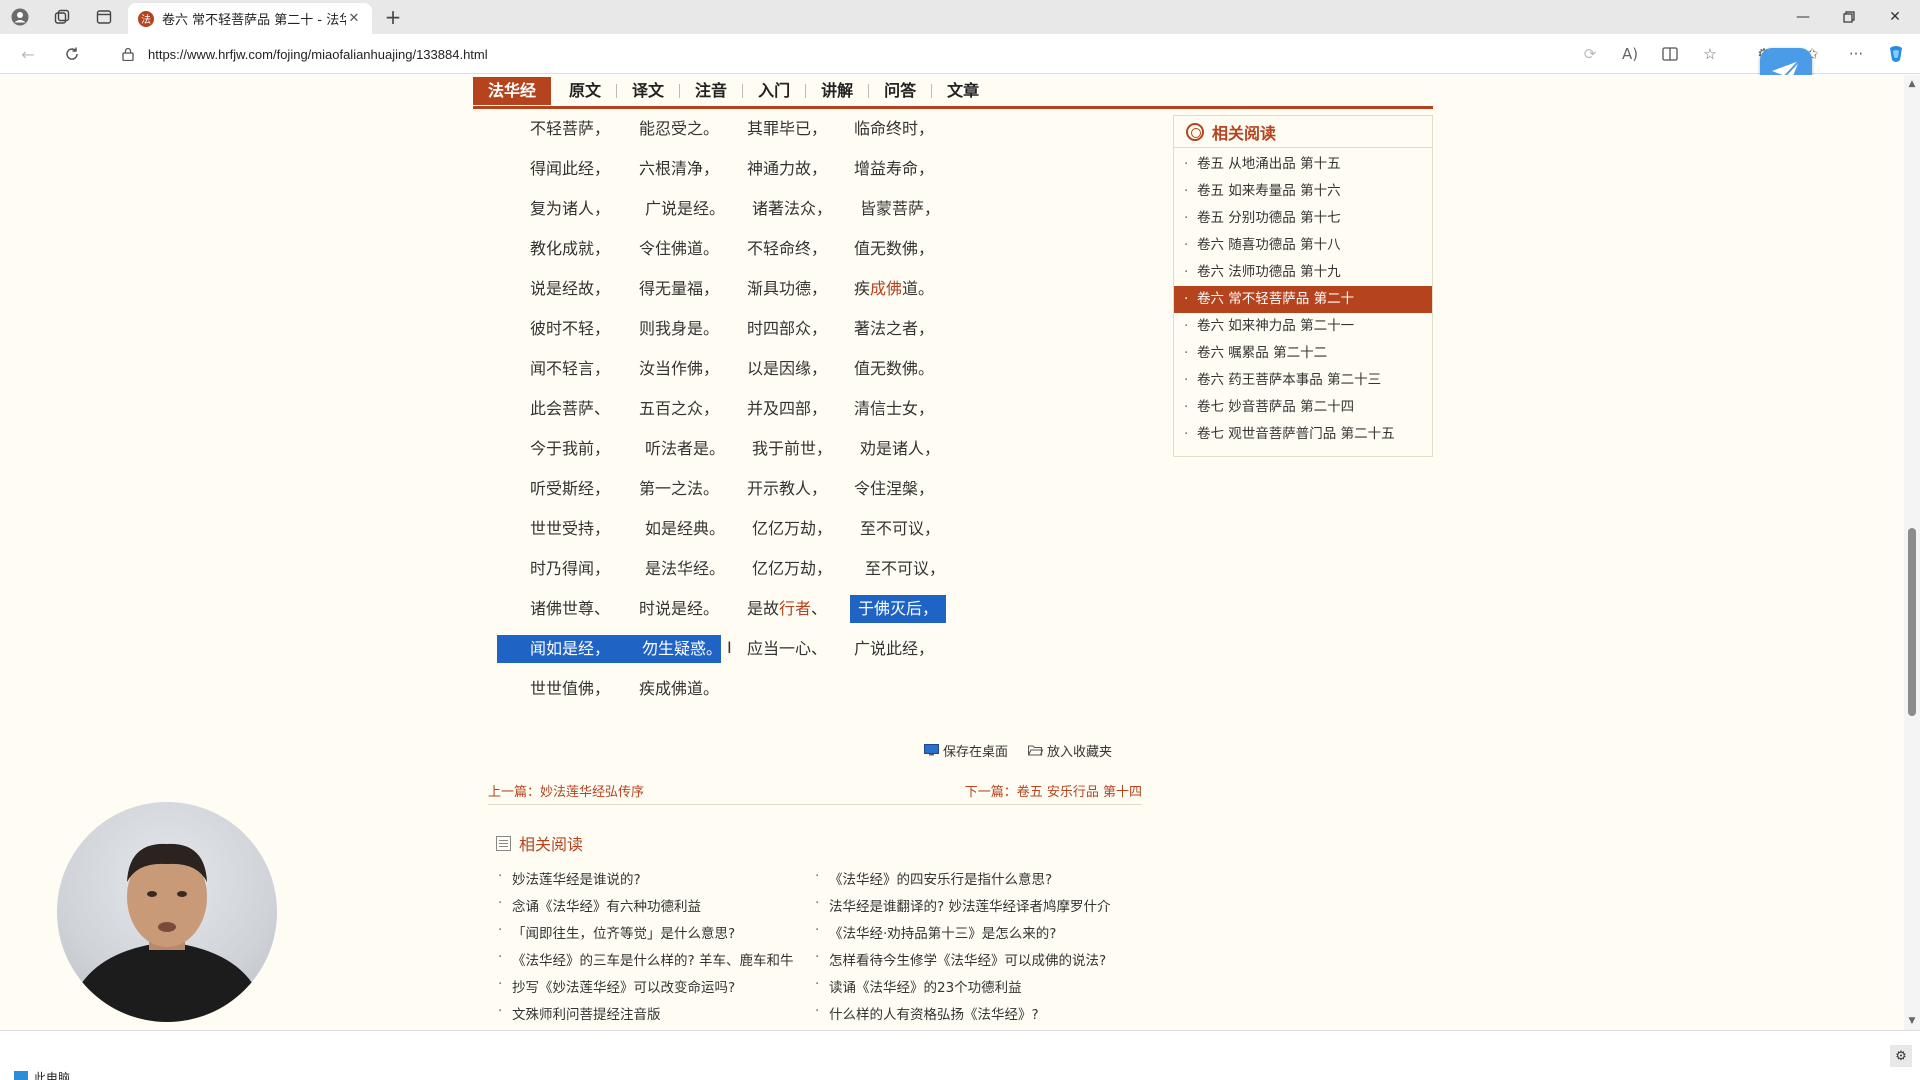  I want to click on sidebar-title: 相关阅读, so click(1244, 133).